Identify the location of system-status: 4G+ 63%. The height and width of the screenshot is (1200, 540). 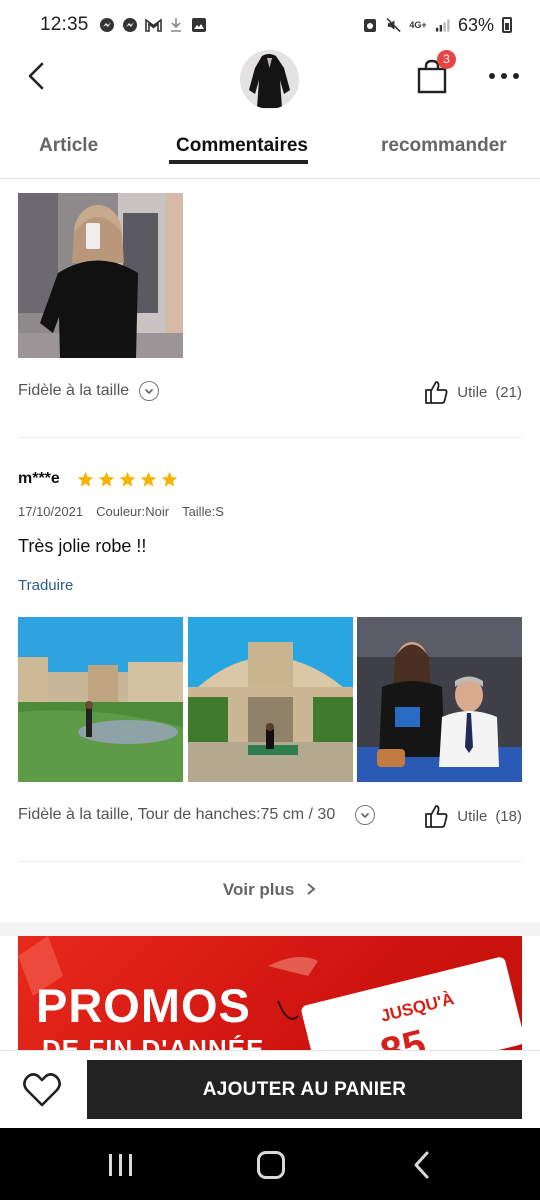
(437, 25).